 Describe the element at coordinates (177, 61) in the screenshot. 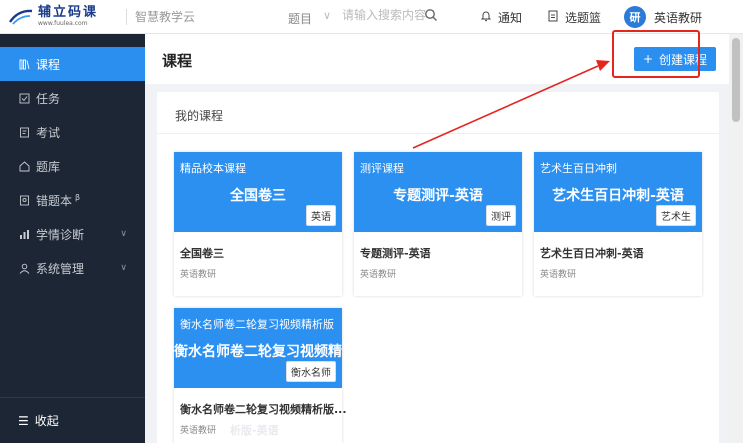

I see `page-title: 课程` at that location.